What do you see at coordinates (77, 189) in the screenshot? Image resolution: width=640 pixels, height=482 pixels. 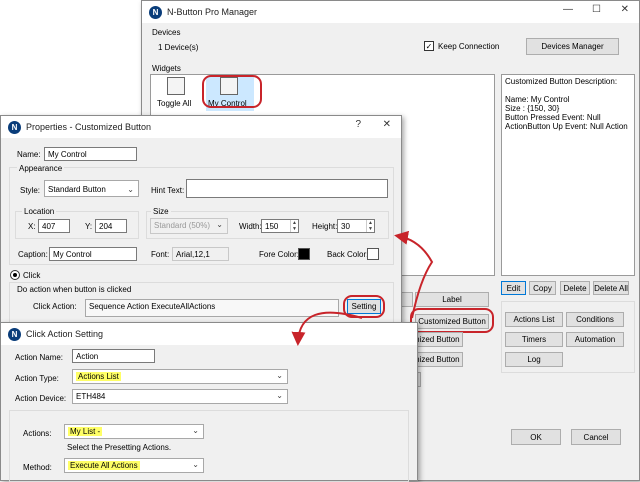 I see `style-value: Standard Button` at bounding box center [77, 189].